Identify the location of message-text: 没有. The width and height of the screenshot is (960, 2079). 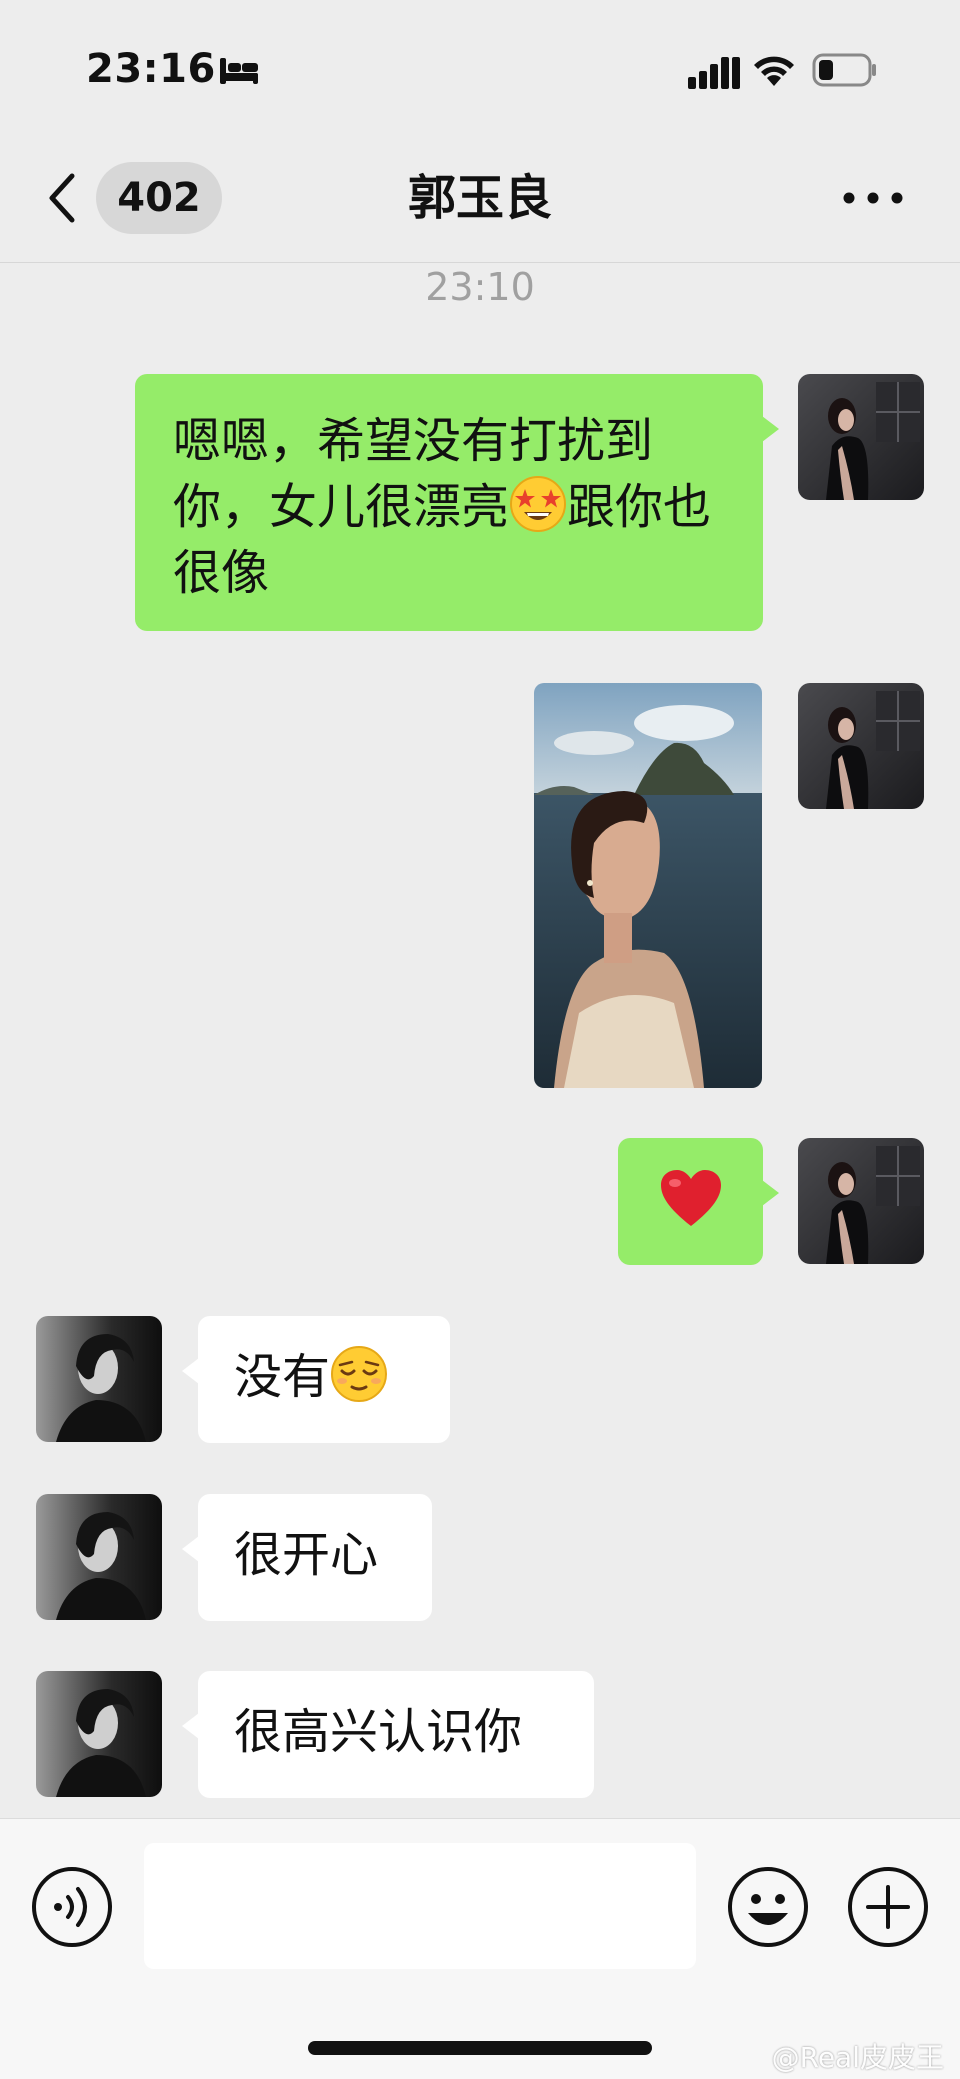
(327, 1377).